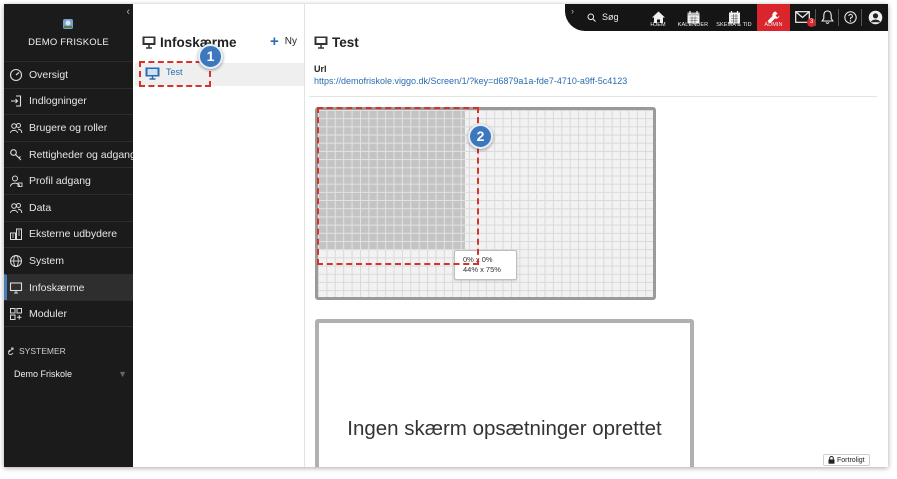 Image resolution: width=897 pixels, height=479 pixels. I want to click on sidebar-item-label: Data, so click(40, 207).